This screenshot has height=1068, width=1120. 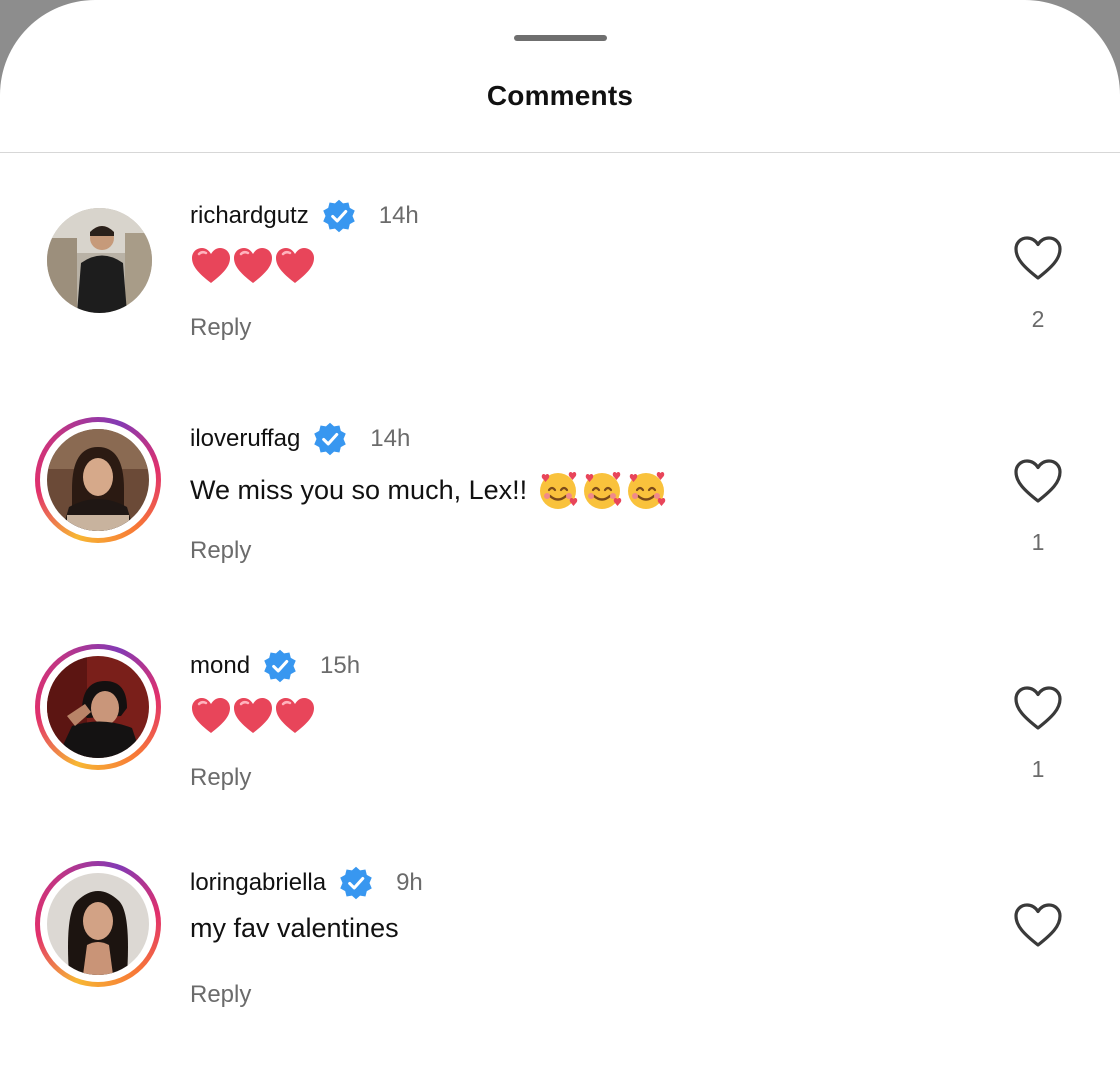 I want to click on comment-meta: iloveruffag 14h, so click(x=300, y=439).